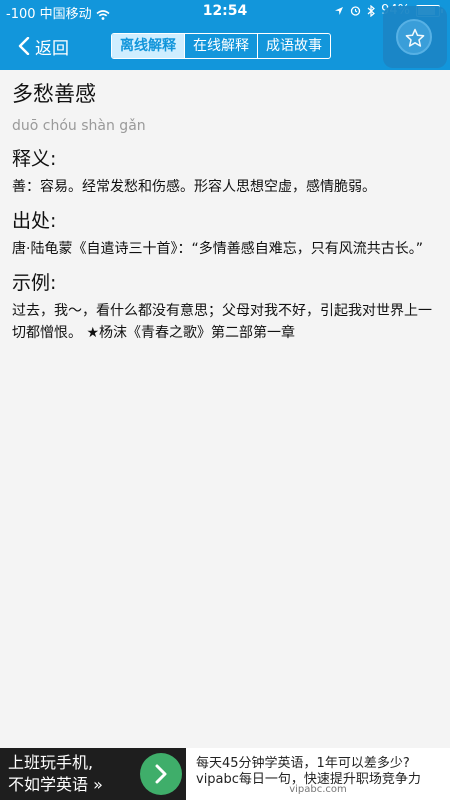 This screenshot has height=800, width=450. I want to click on source-text: 唐·陆龟蒙《自遣诗三十首》：“多情善感自难忘，只有风流共古长。”, so click(217, 249).